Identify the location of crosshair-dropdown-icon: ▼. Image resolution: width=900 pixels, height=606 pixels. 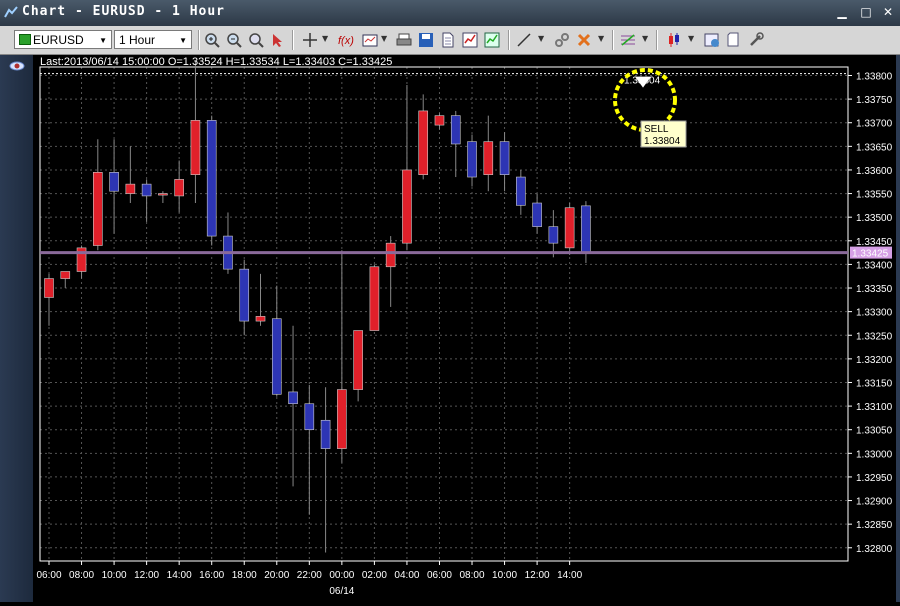
(325, 38).